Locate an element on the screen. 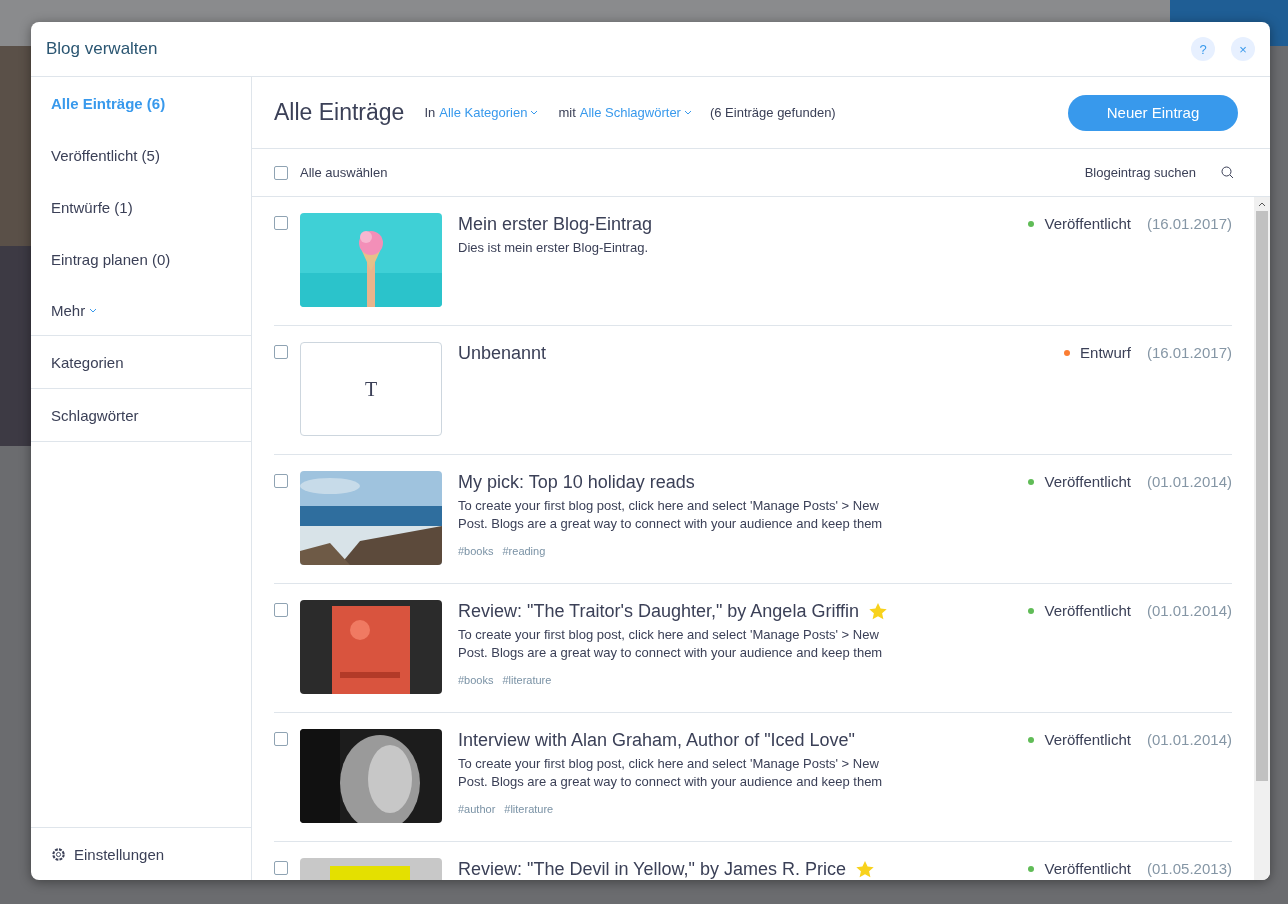  post-status: Entwurf is located at coordinates (1105, 352).